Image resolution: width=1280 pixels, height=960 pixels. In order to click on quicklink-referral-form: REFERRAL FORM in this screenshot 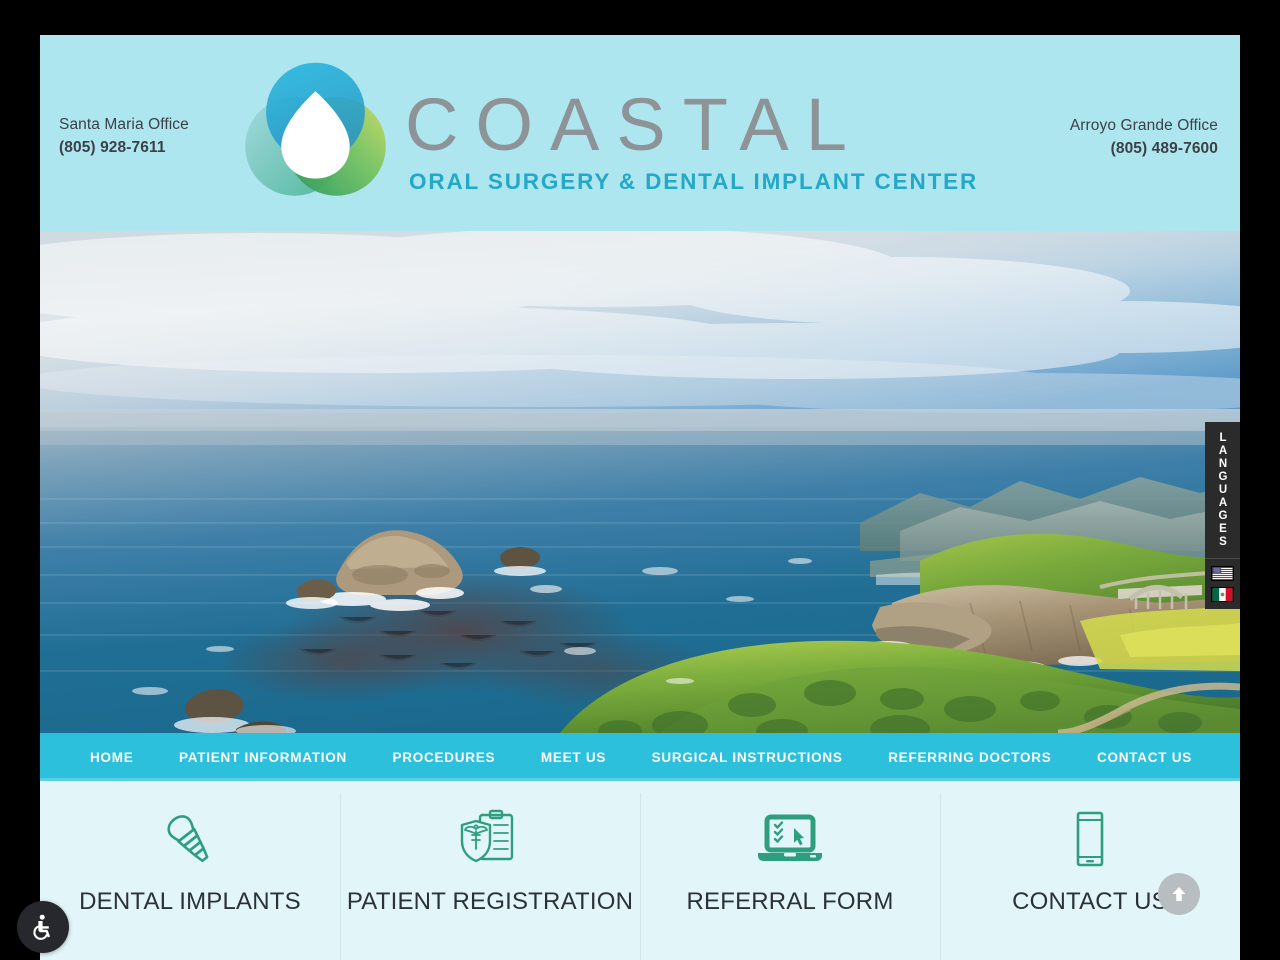, I will do `click(790, 870)`.